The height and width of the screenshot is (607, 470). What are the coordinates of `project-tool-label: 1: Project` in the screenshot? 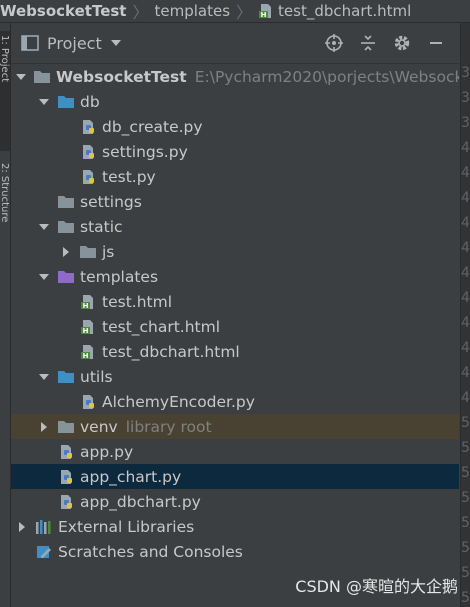 It's located at (5, 59).